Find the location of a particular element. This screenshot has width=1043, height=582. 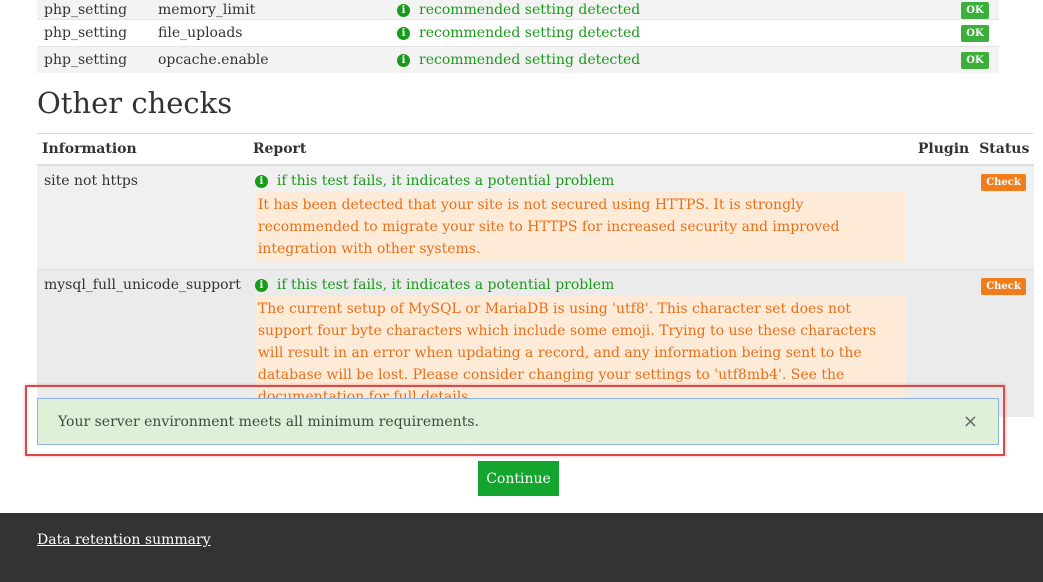

other-checks-heading: Other checks is located at coordinates (135, 103).